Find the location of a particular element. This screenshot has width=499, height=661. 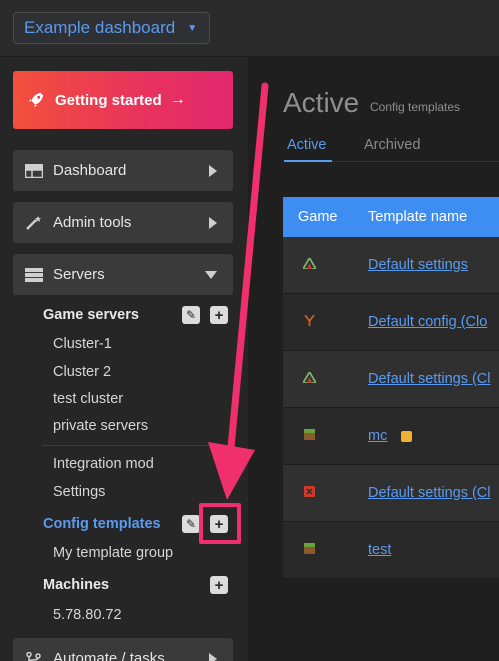

sidebar-item-label: Dashboard is located at coordinates (90, 170).